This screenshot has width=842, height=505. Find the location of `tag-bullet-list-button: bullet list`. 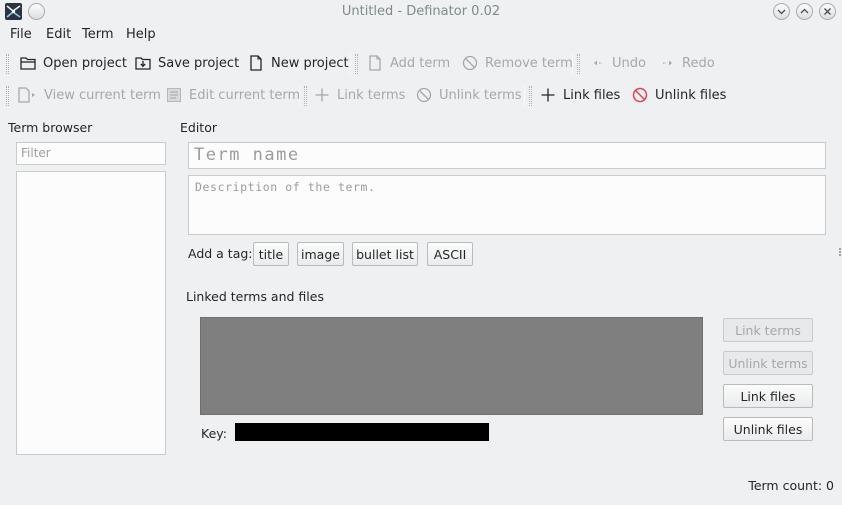

tag-bullet-list-button: bullet list is located at coordinates (385, 254).